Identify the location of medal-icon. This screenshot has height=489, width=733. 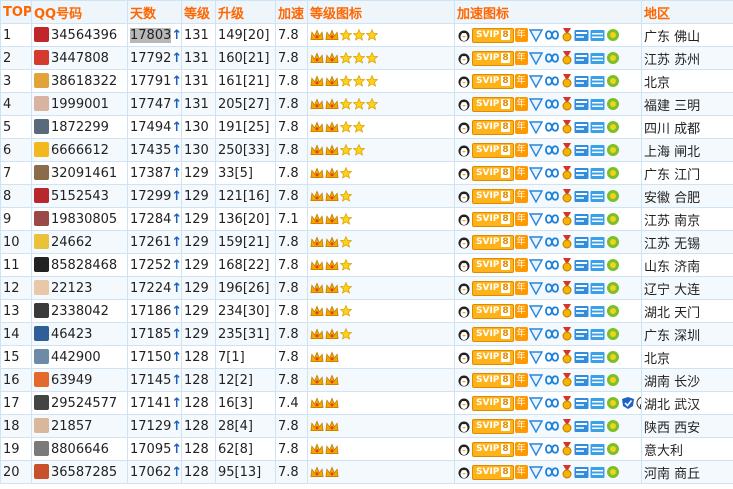
(567, 449).